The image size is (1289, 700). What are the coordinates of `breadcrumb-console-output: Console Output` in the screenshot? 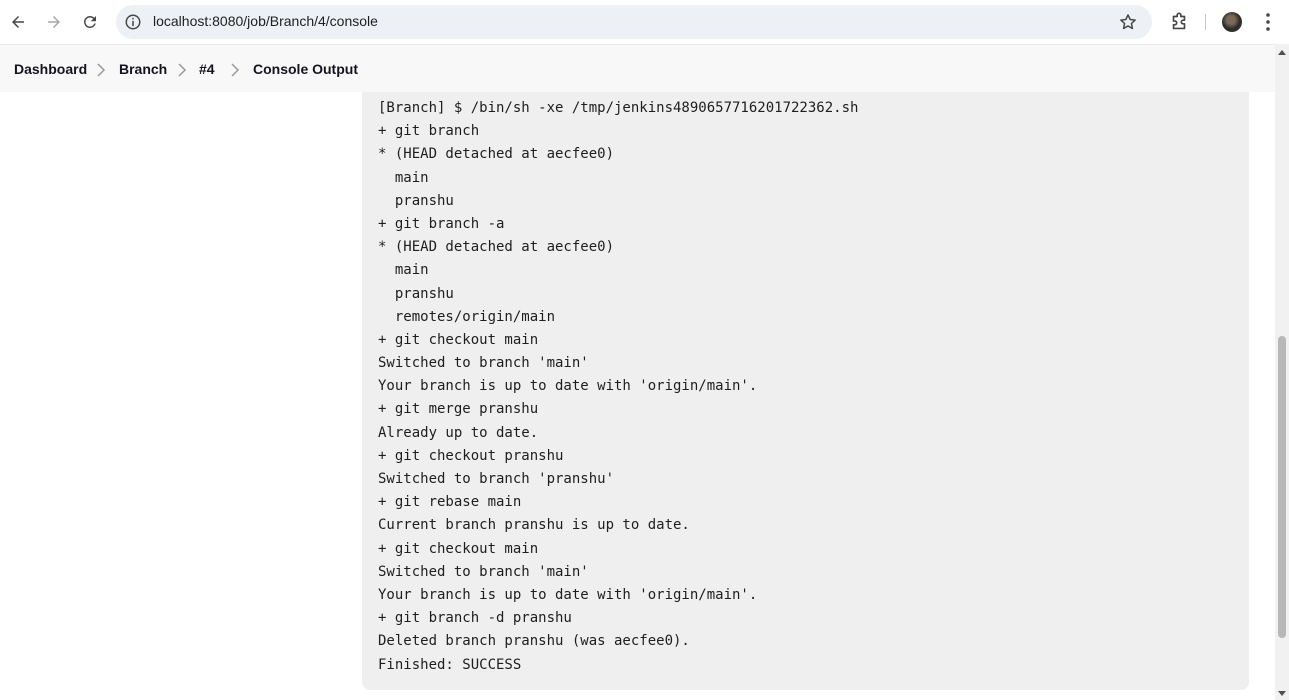 It's located at (305, 69).